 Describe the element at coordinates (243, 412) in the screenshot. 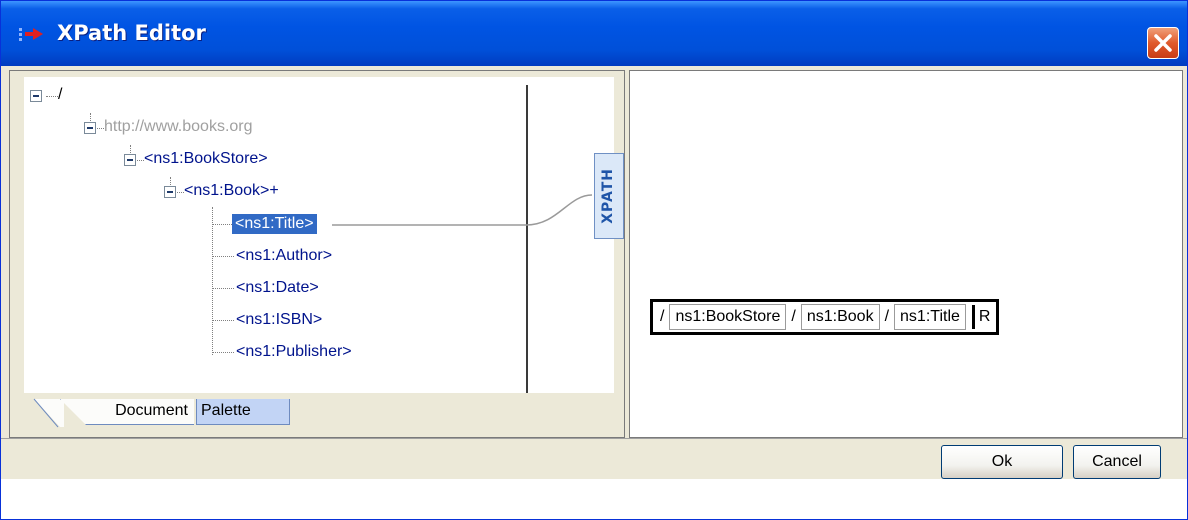

I see `tab-palette: Palette` at that location.